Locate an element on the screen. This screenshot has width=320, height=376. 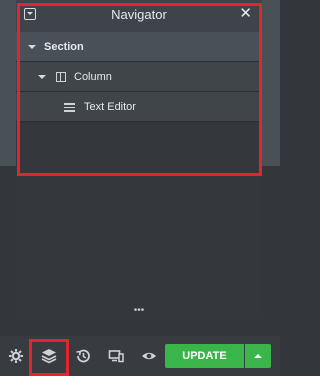
navigator-title: Navigator is located at coordinates (139, 14).